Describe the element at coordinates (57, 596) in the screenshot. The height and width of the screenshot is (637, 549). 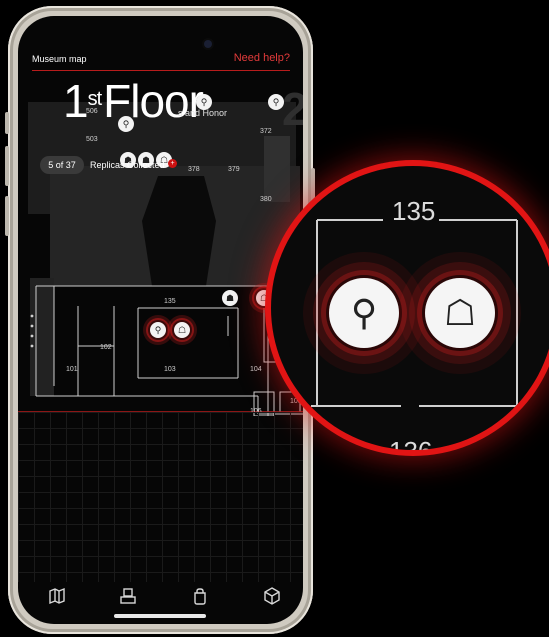
I see `map-icon` at that location.